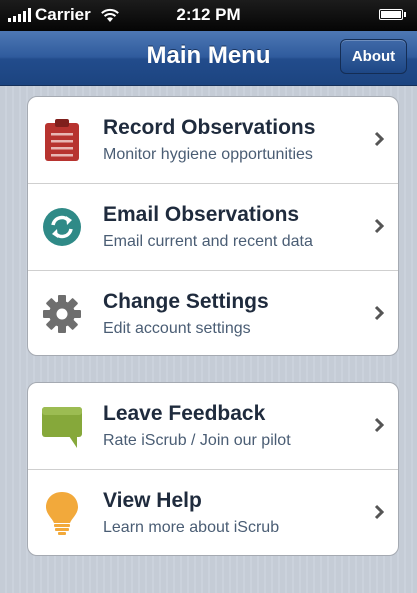 This screenshot has height=593, width=417. What do you see at coordinates (208, 154) in the screenshot?
I see `menu-item-subtitle: Monitor hygiene opportunities` at bounding box center [208, 154].